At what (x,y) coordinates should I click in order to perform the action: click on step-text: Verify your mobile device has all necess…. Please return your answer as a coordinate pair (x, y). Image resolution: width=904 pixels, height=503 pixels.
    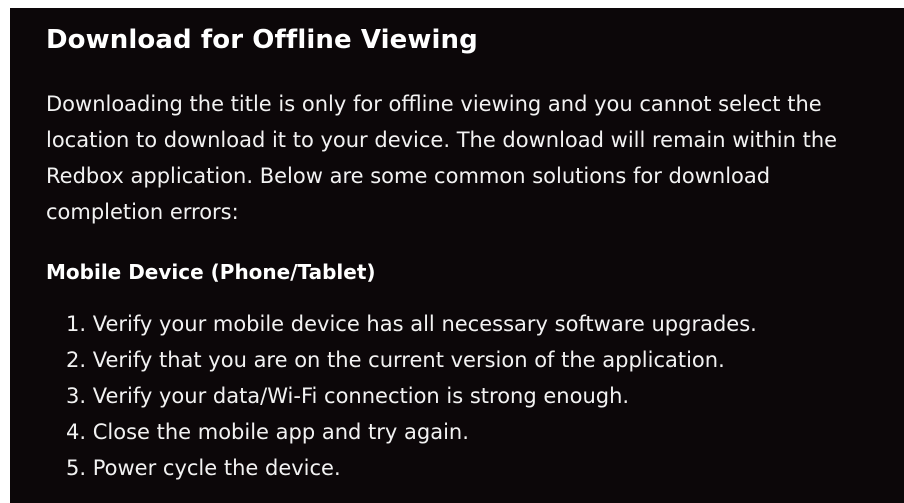
    Looking at the image, I should click on (424, 324).